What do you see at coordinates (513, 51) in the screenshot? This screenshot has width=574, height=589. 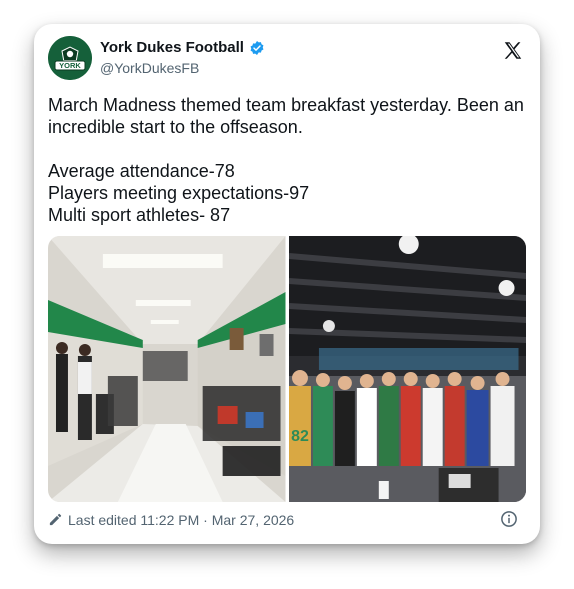 I see `x-logo-icon` at bounding box center [513, 51].